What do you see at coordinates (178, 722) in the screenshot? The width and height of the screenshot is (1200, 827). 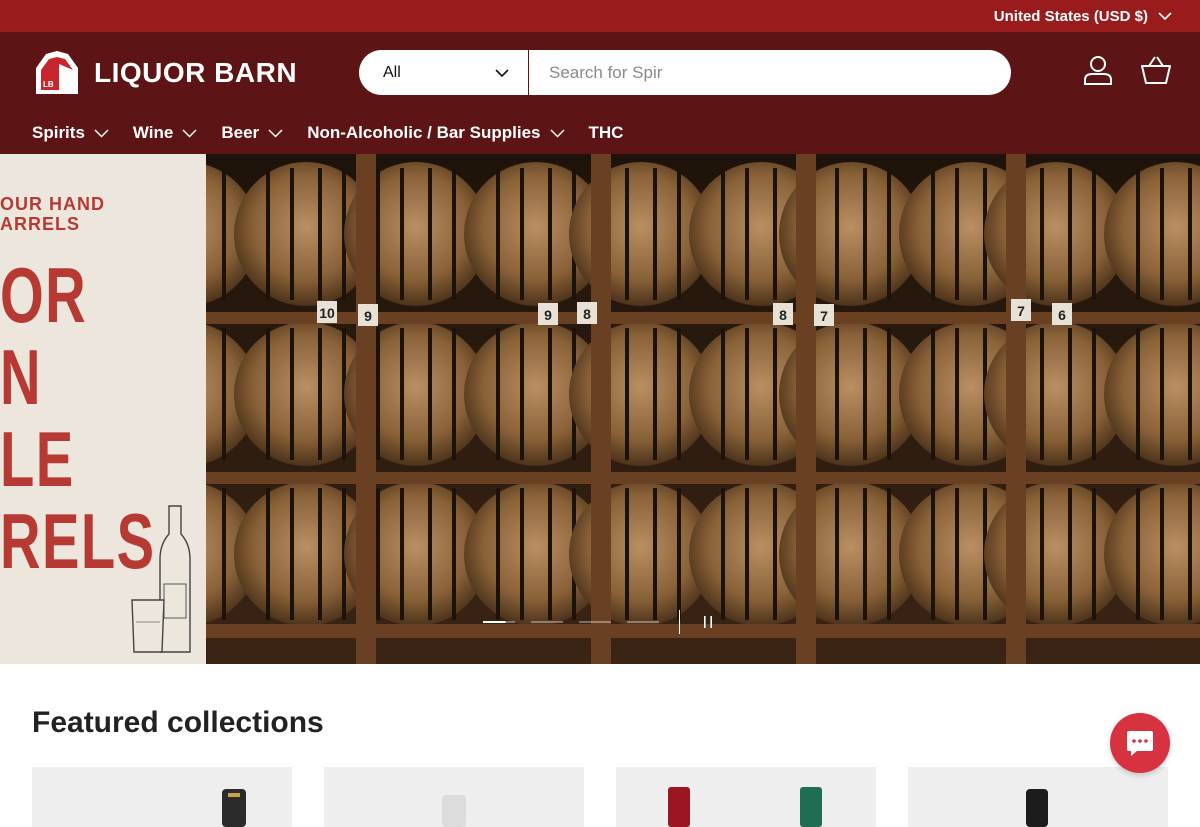 I see `section-title: Featured collections` at bounding box center [178, 722].